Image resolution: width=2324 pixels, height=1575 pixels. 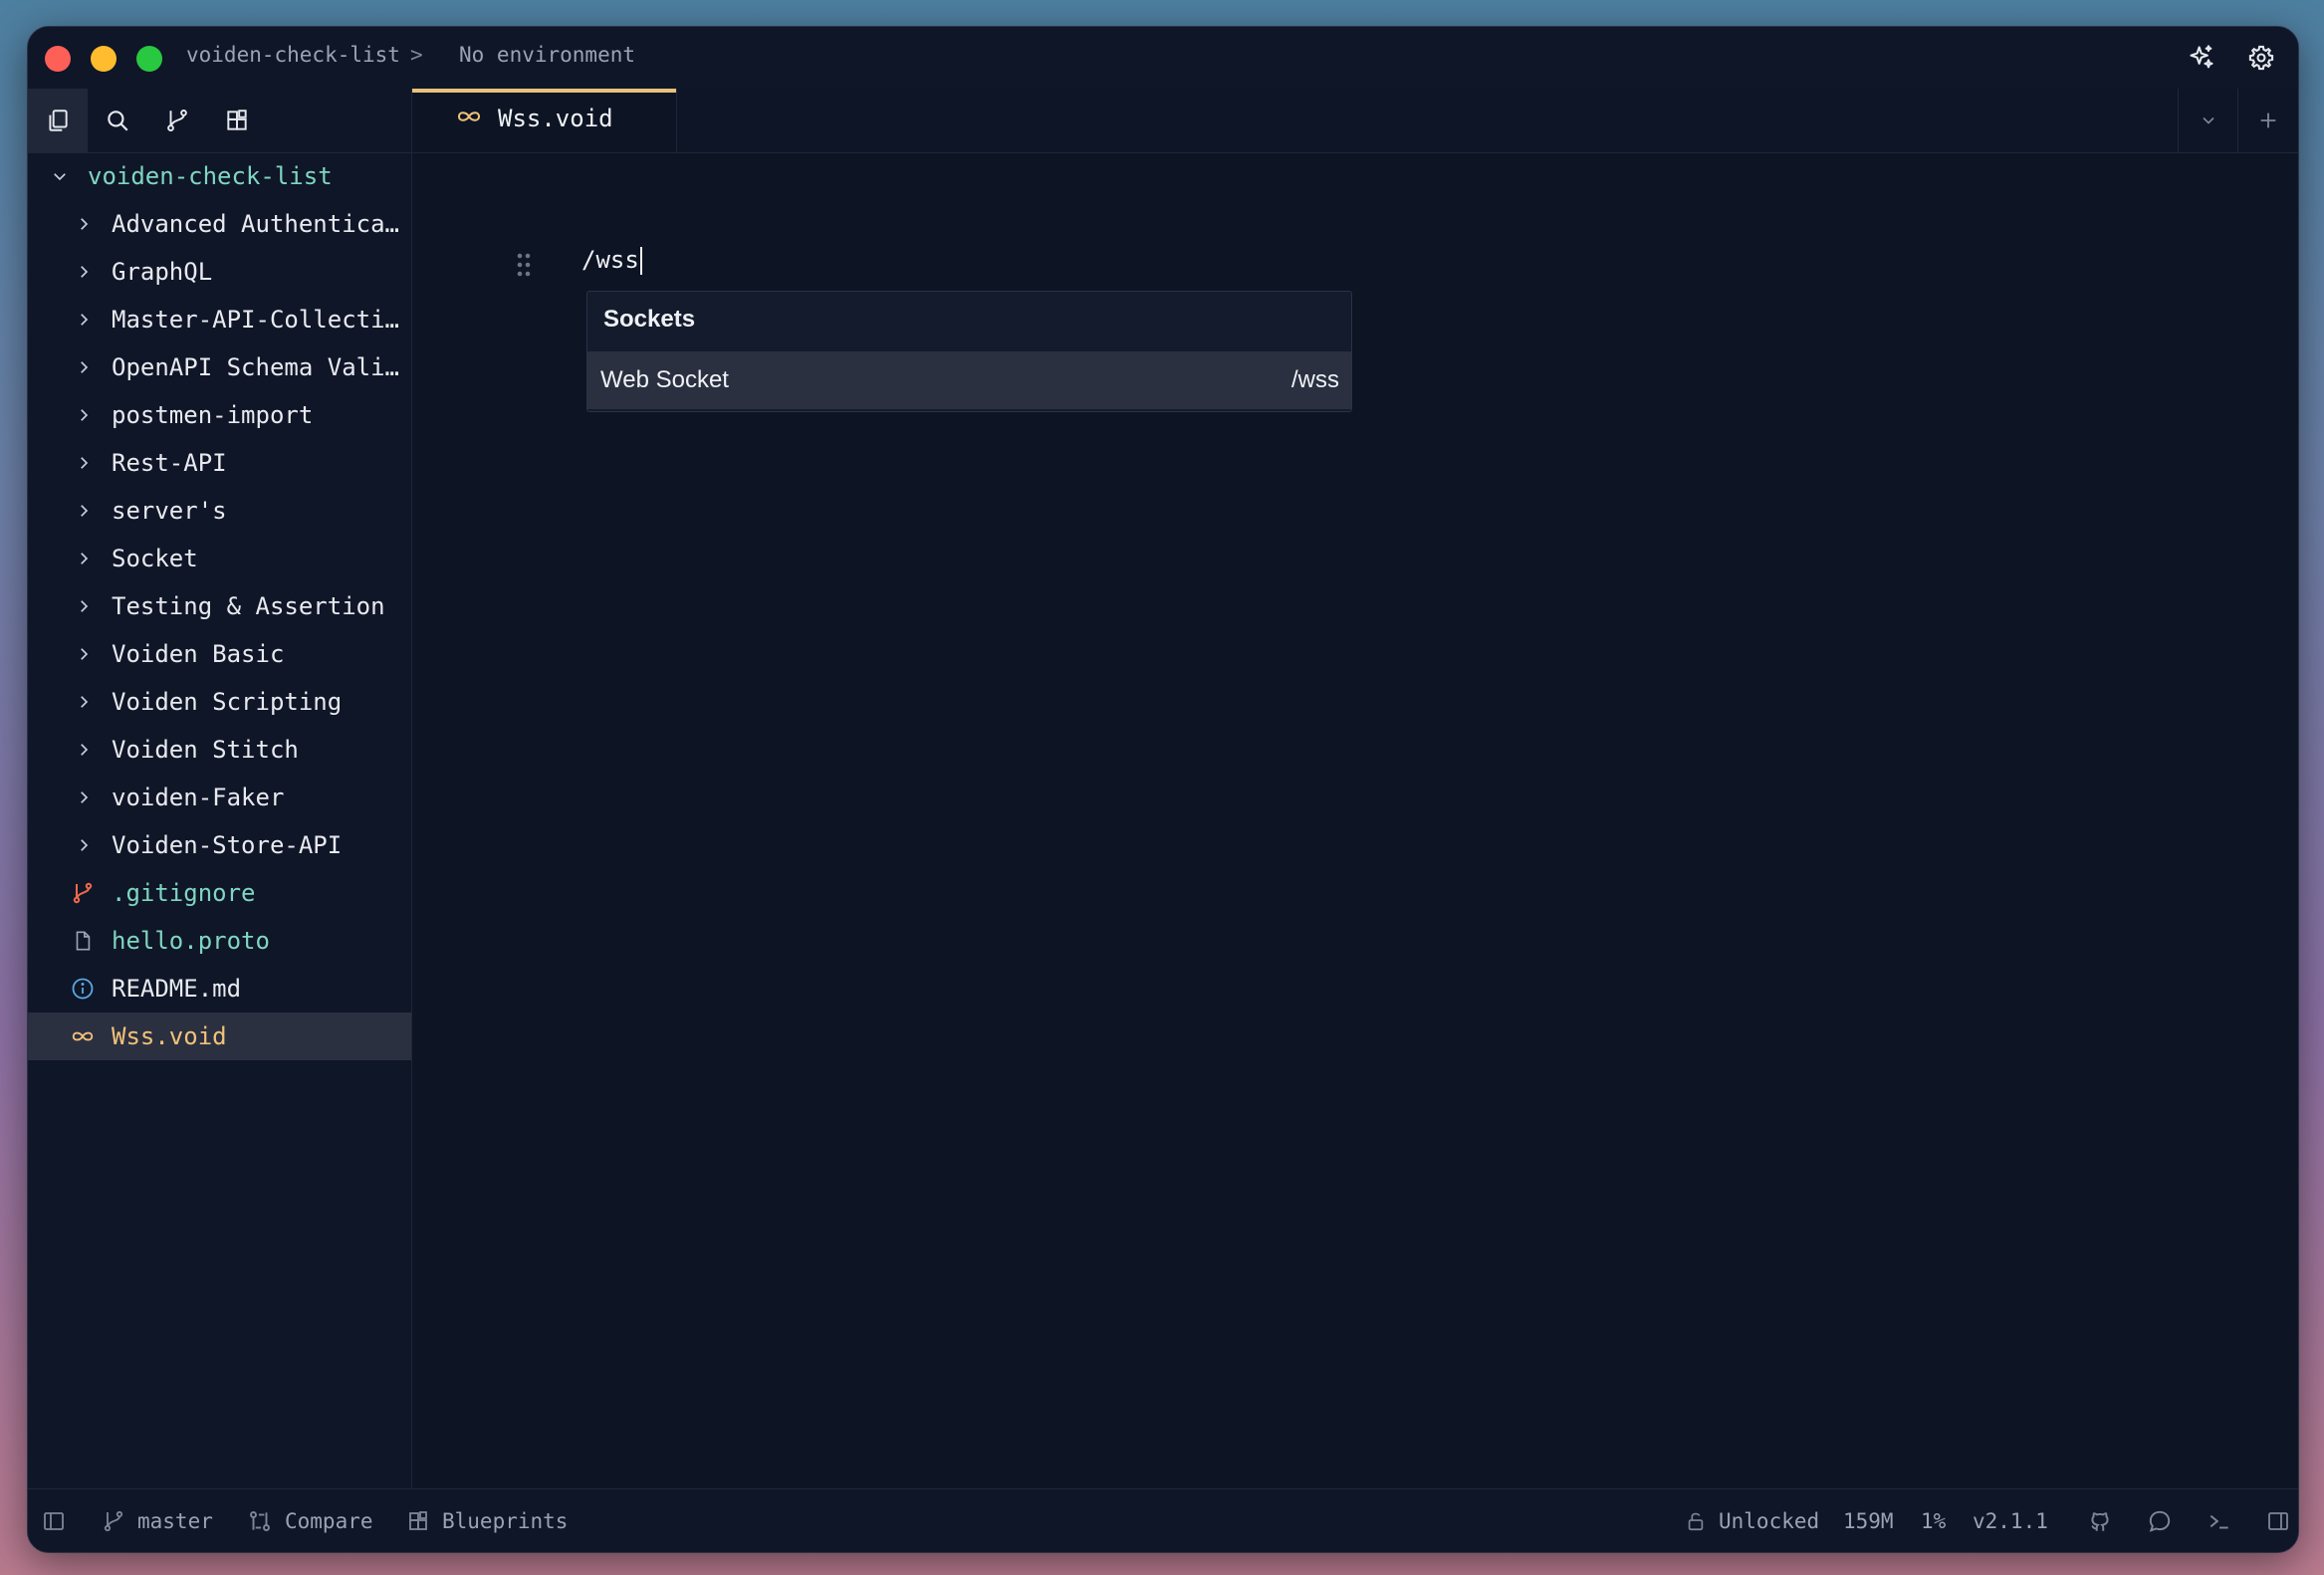 What do you see at coordinates (219, 415) in the screenshot?
I see `tree-folder: postmen-import` at bounding box center [219, 415].